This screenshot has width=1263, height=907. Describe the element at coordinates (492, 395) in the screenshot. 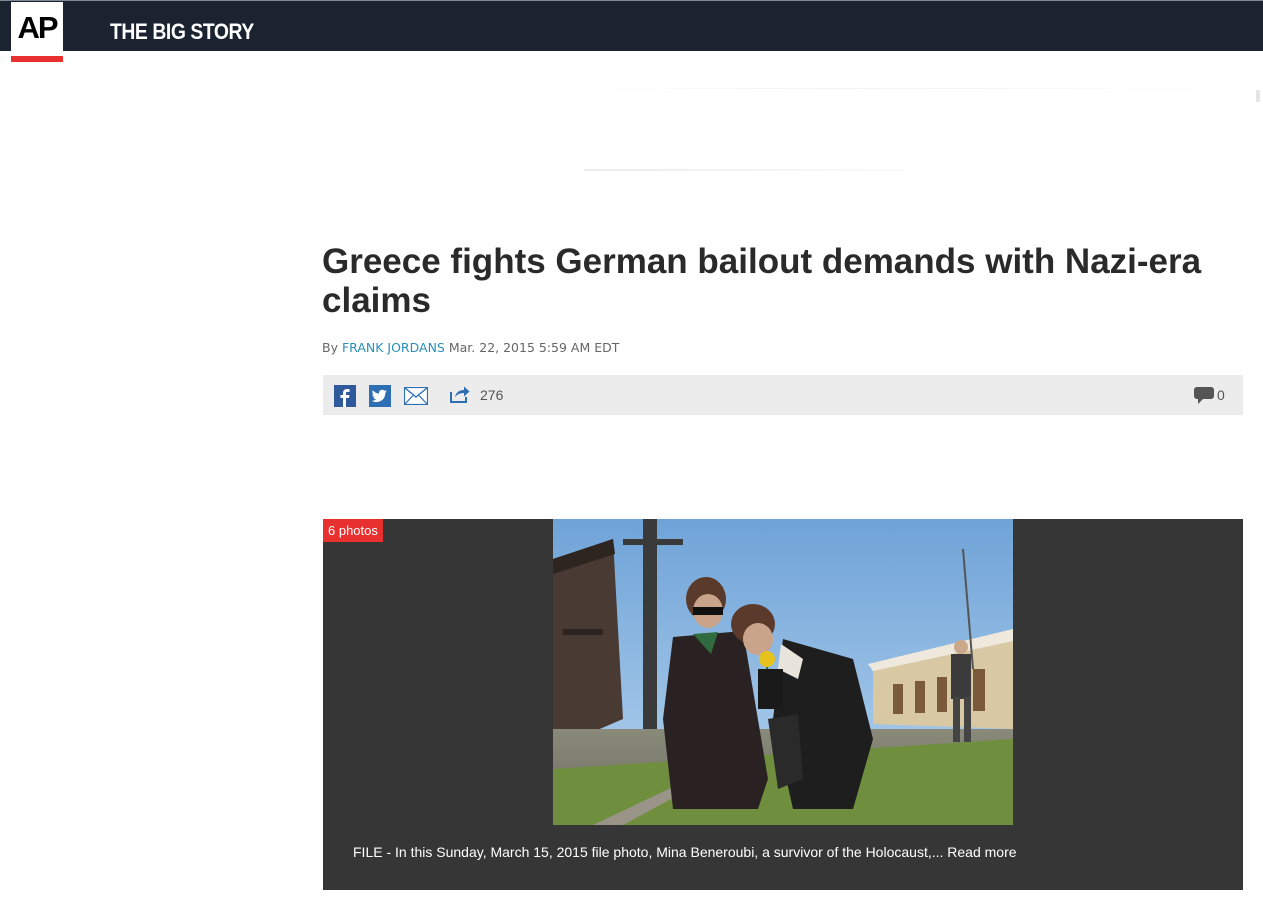

I see `share-count: 276` at that location.